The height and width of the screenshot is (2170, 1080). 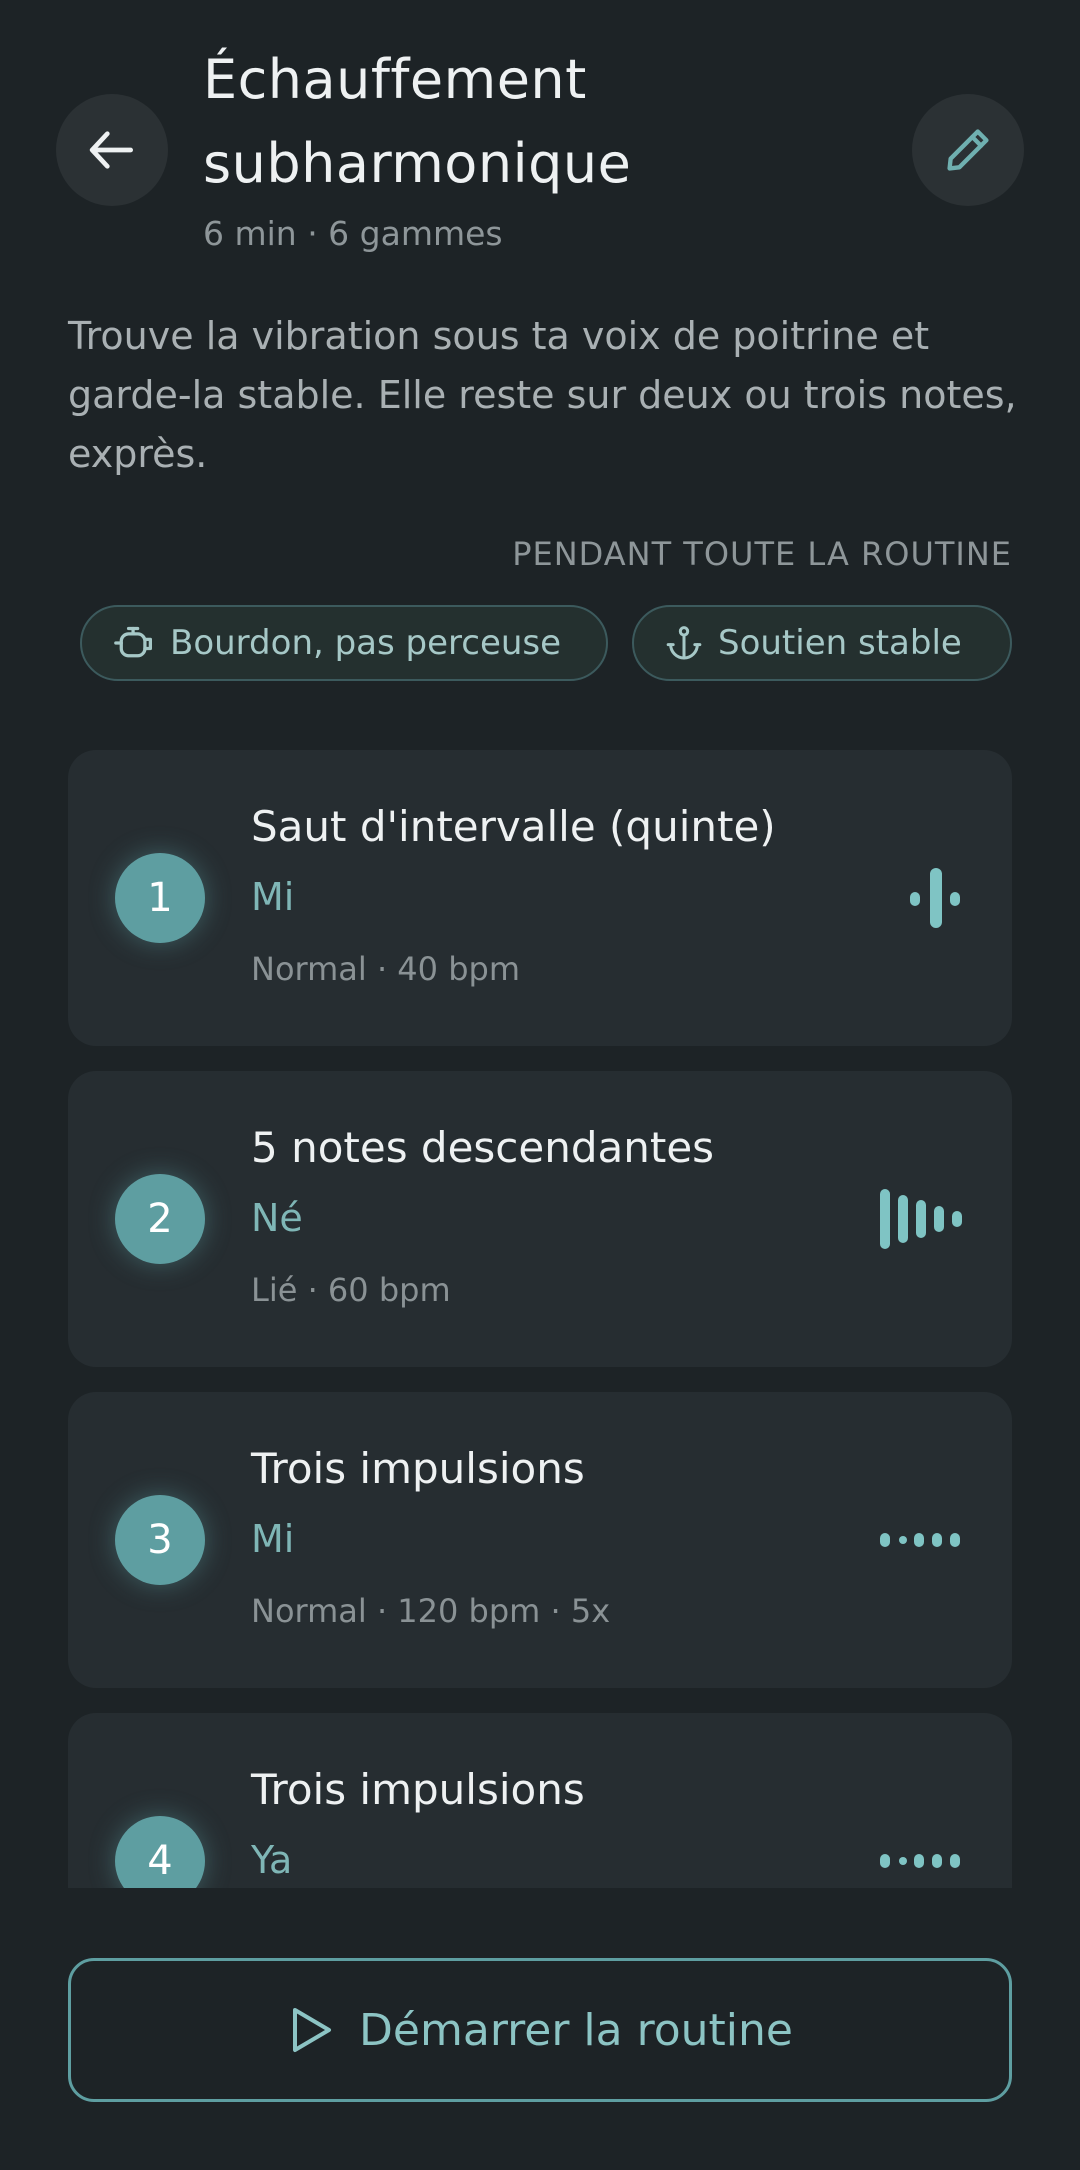 What do you see at coordinates (417, 121) in the screenshot?
I see `page-title: Échauffement subharmonique` at bounding box center [417, 121].